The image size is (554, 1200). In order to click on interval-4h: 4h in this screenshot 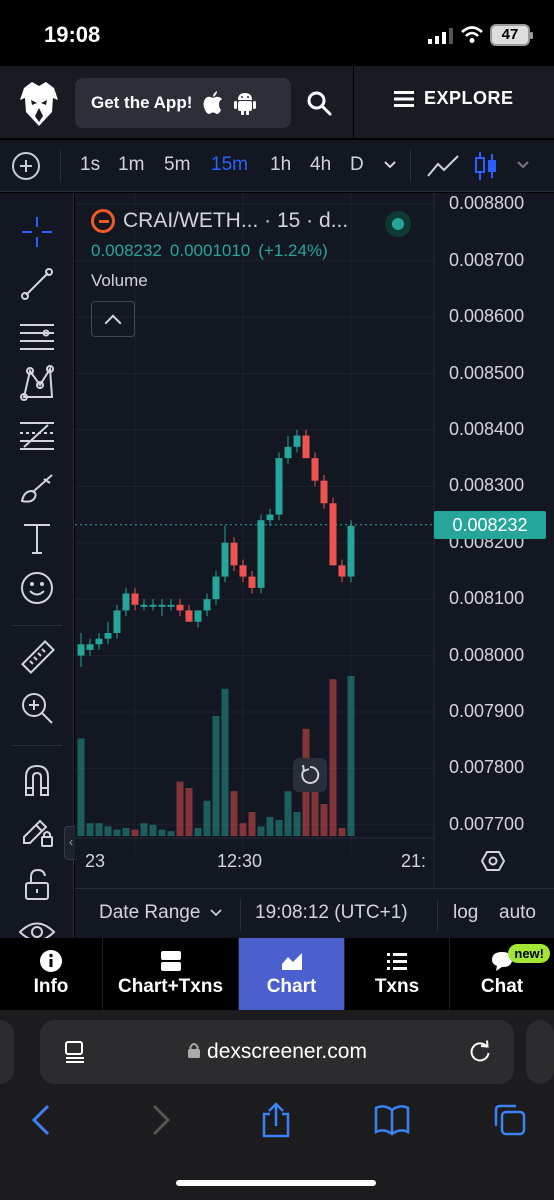, I will do `click(320, 165)`.